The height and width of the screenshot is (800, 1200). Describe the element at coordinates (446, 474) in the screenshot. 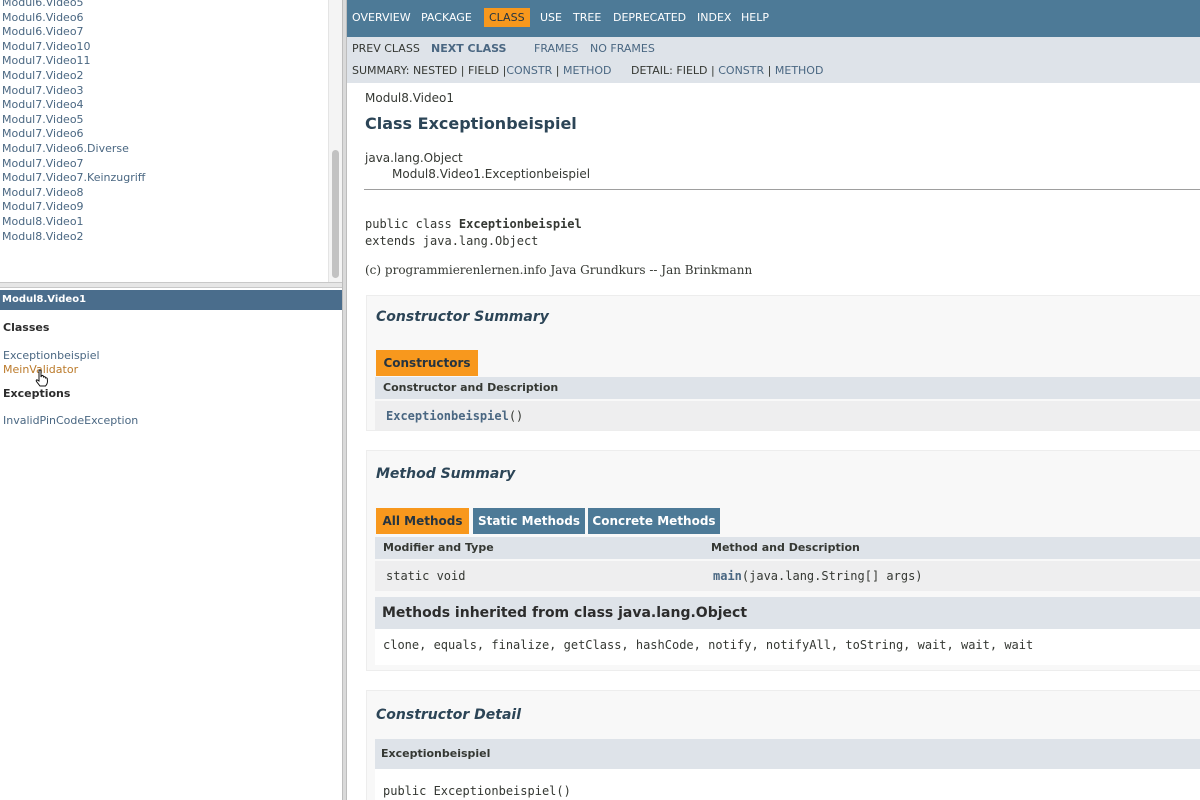

I see `method-summary-title: Method Summary` at that location.